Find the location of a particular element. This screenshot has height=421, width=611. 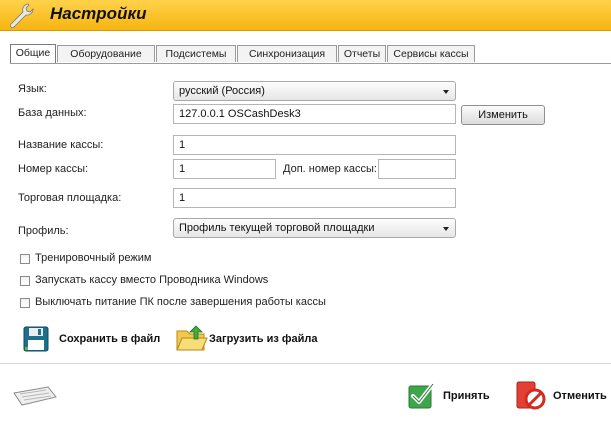

power-off-checkbox is located at coordinates (25, 303).